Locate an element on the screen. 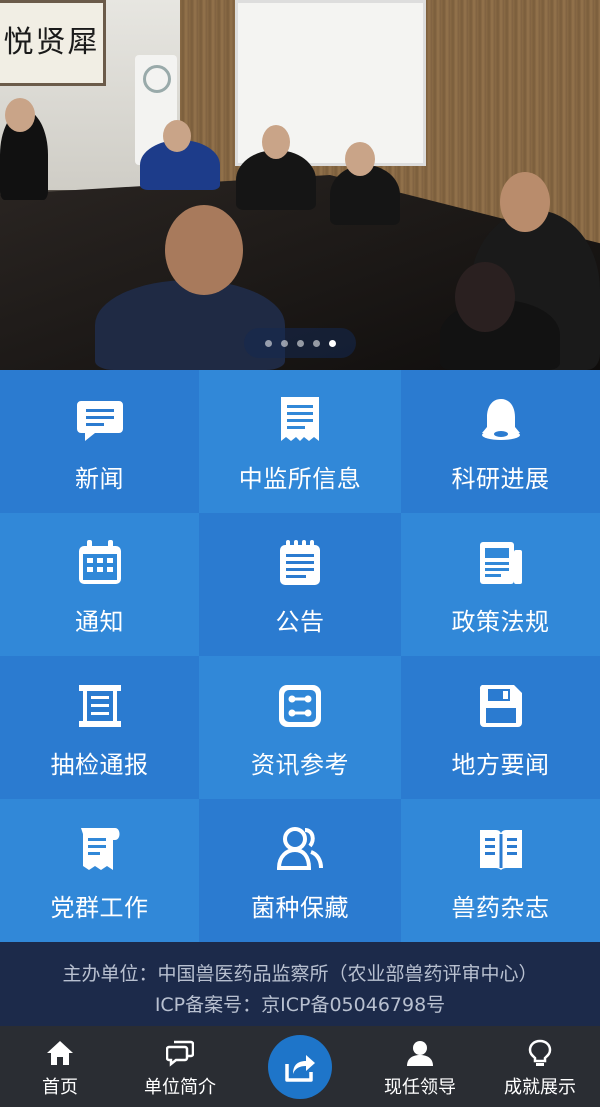  footer-sponsor: 主办单位：中国兽医药品监察所（农业部兽药评审中心） is located at coordinates (300, 974).